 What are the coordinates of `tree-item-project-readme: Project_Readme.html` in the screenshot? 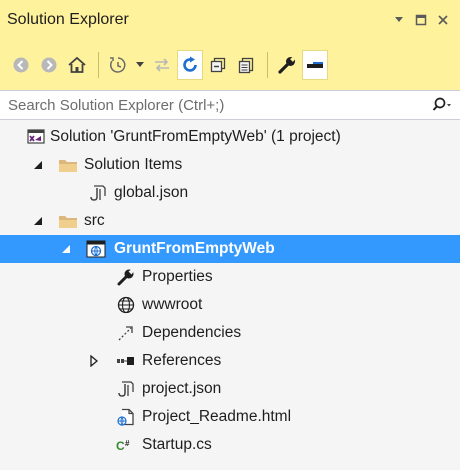 It's located at (230, 417).